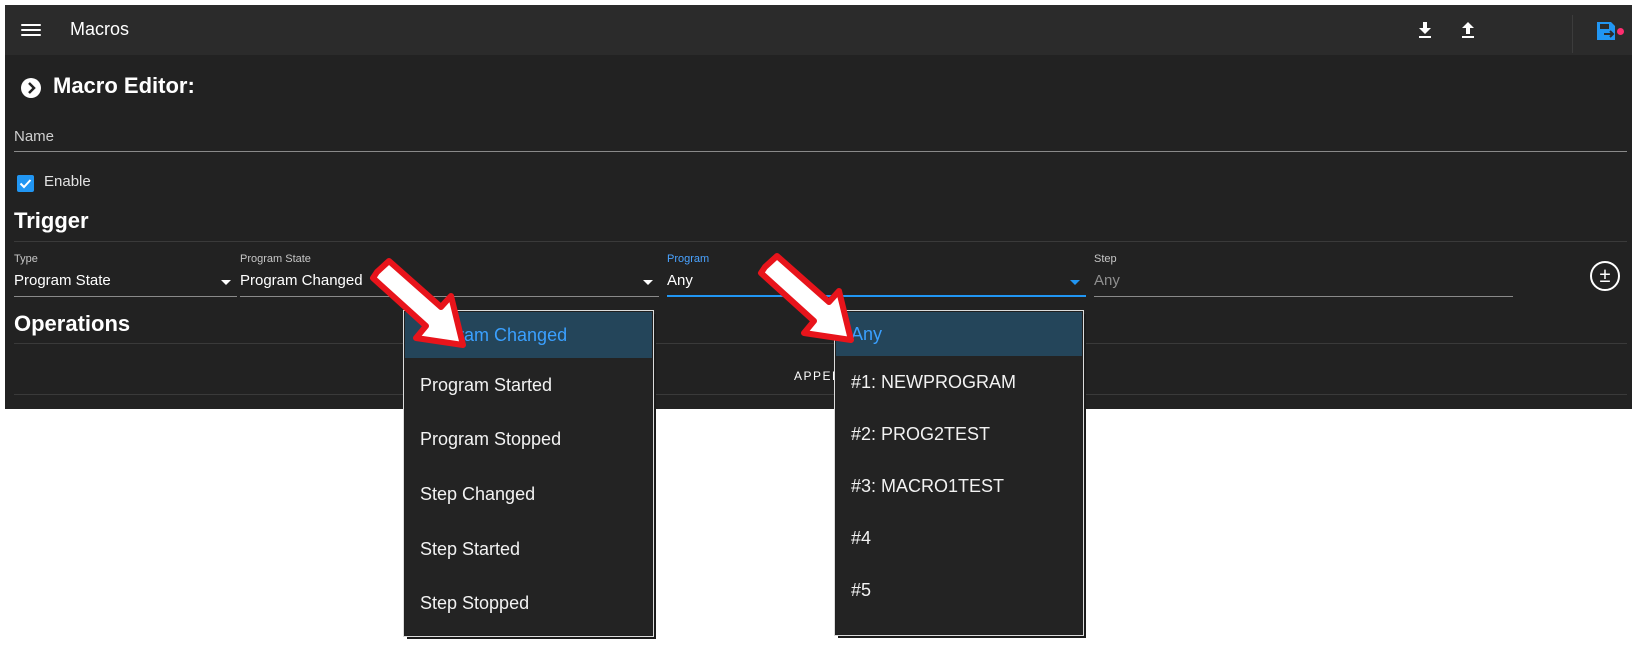 The height and width of the screenshot is (669, 1637). I want to click on menu-icon, so click(31, 30).